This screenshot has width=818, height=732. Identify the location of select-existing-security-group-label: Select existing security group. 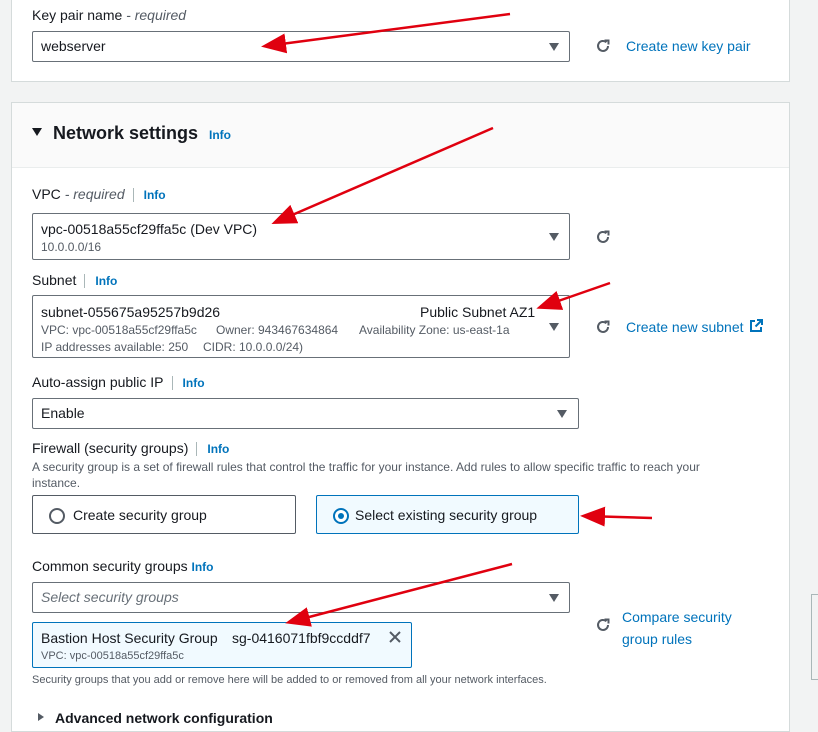
(446, 515).